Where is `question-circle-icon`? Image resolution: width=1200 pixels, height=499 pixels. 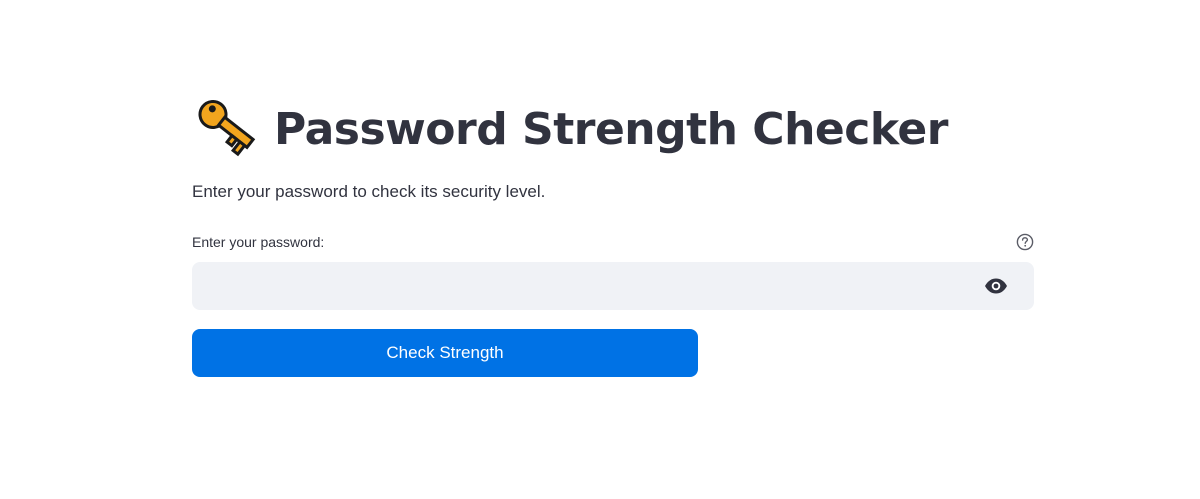
question-circle-icon is located at coordinates (1025, 242).